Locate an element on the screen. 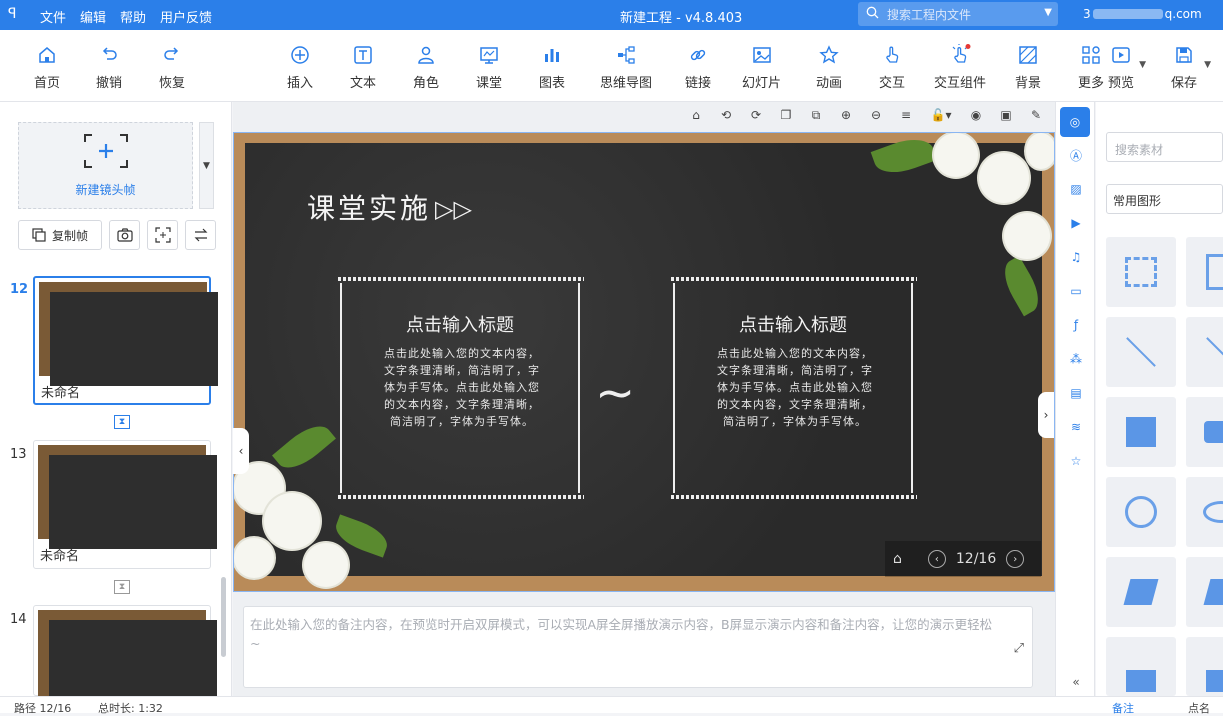 Image resolution: width=1223 pixels, height=716 pixels. paste-icon: ⧉ is located at coordinates (816, 115).